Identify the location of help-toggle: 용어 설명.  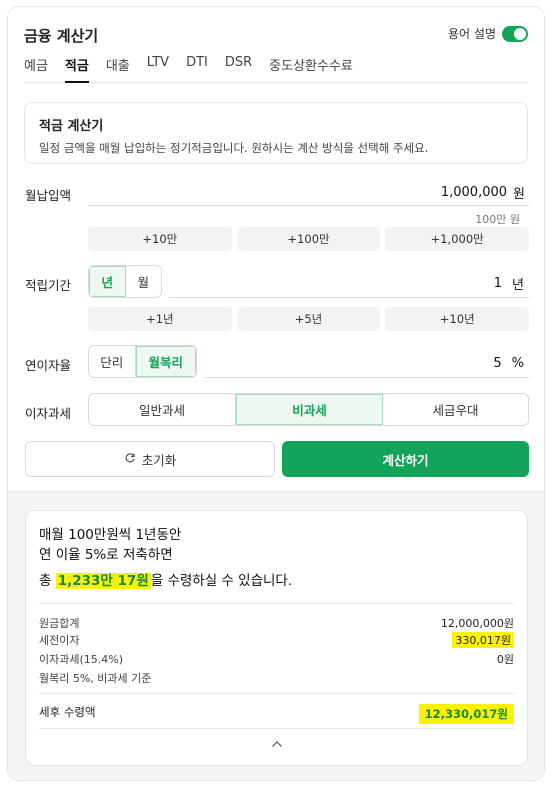
(488, 33).